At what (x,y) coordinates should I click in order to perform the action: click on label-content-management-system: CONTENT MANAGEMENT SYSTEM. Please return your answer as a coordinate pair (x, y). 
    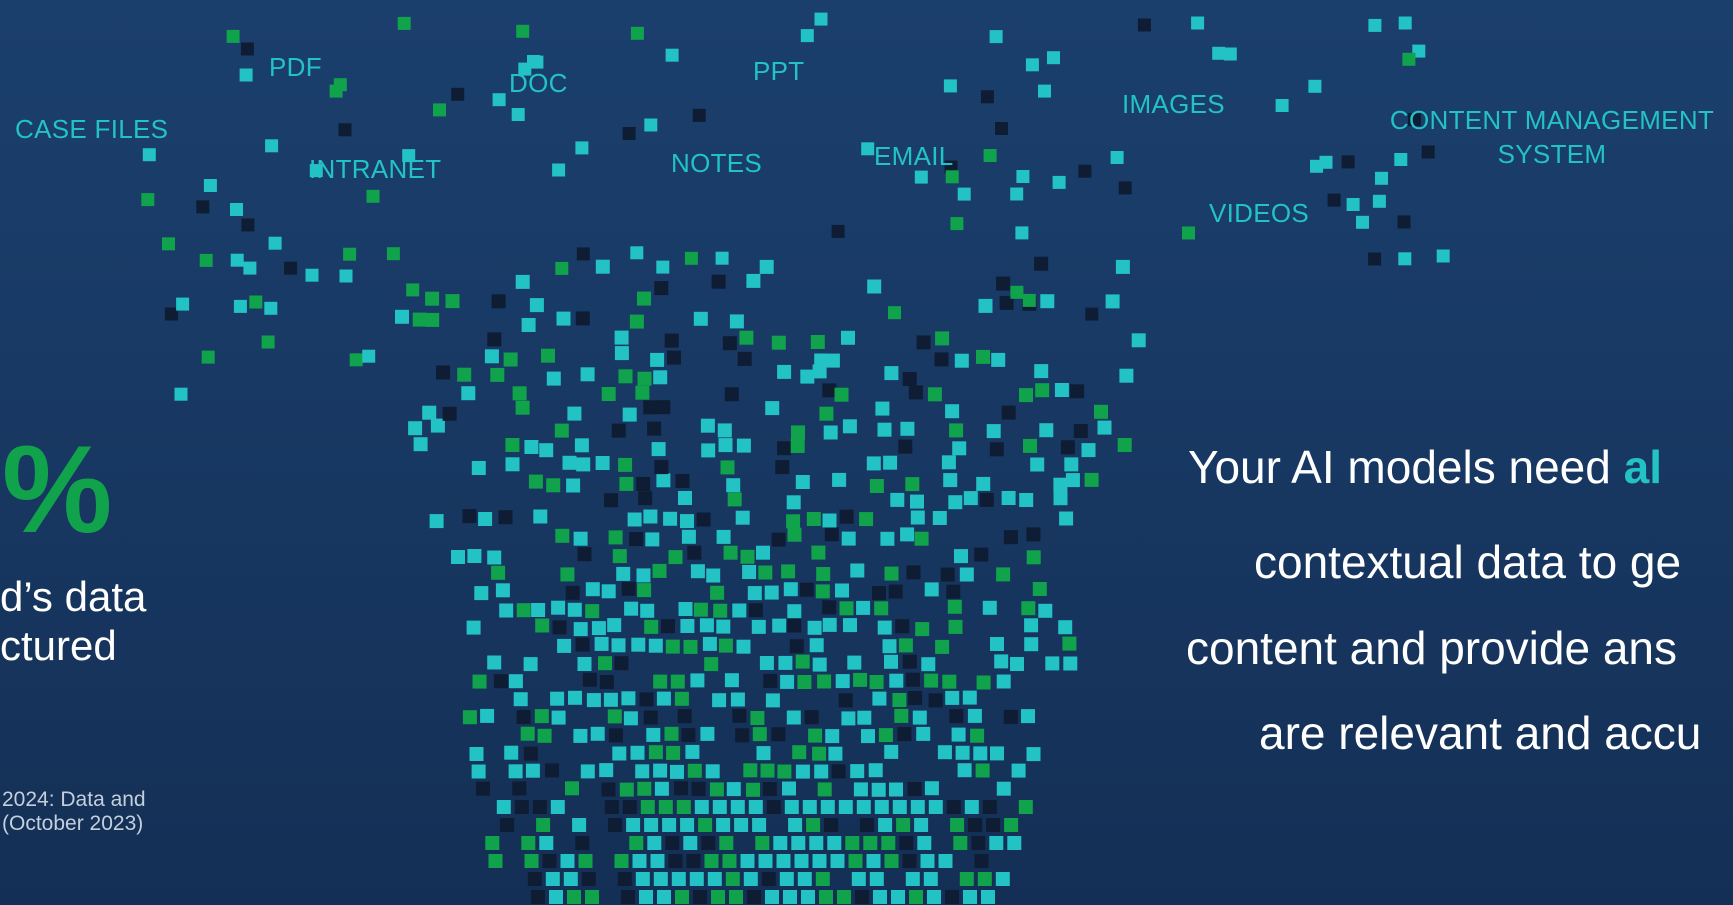
    Looking at the image, I should click on (1552, 137).